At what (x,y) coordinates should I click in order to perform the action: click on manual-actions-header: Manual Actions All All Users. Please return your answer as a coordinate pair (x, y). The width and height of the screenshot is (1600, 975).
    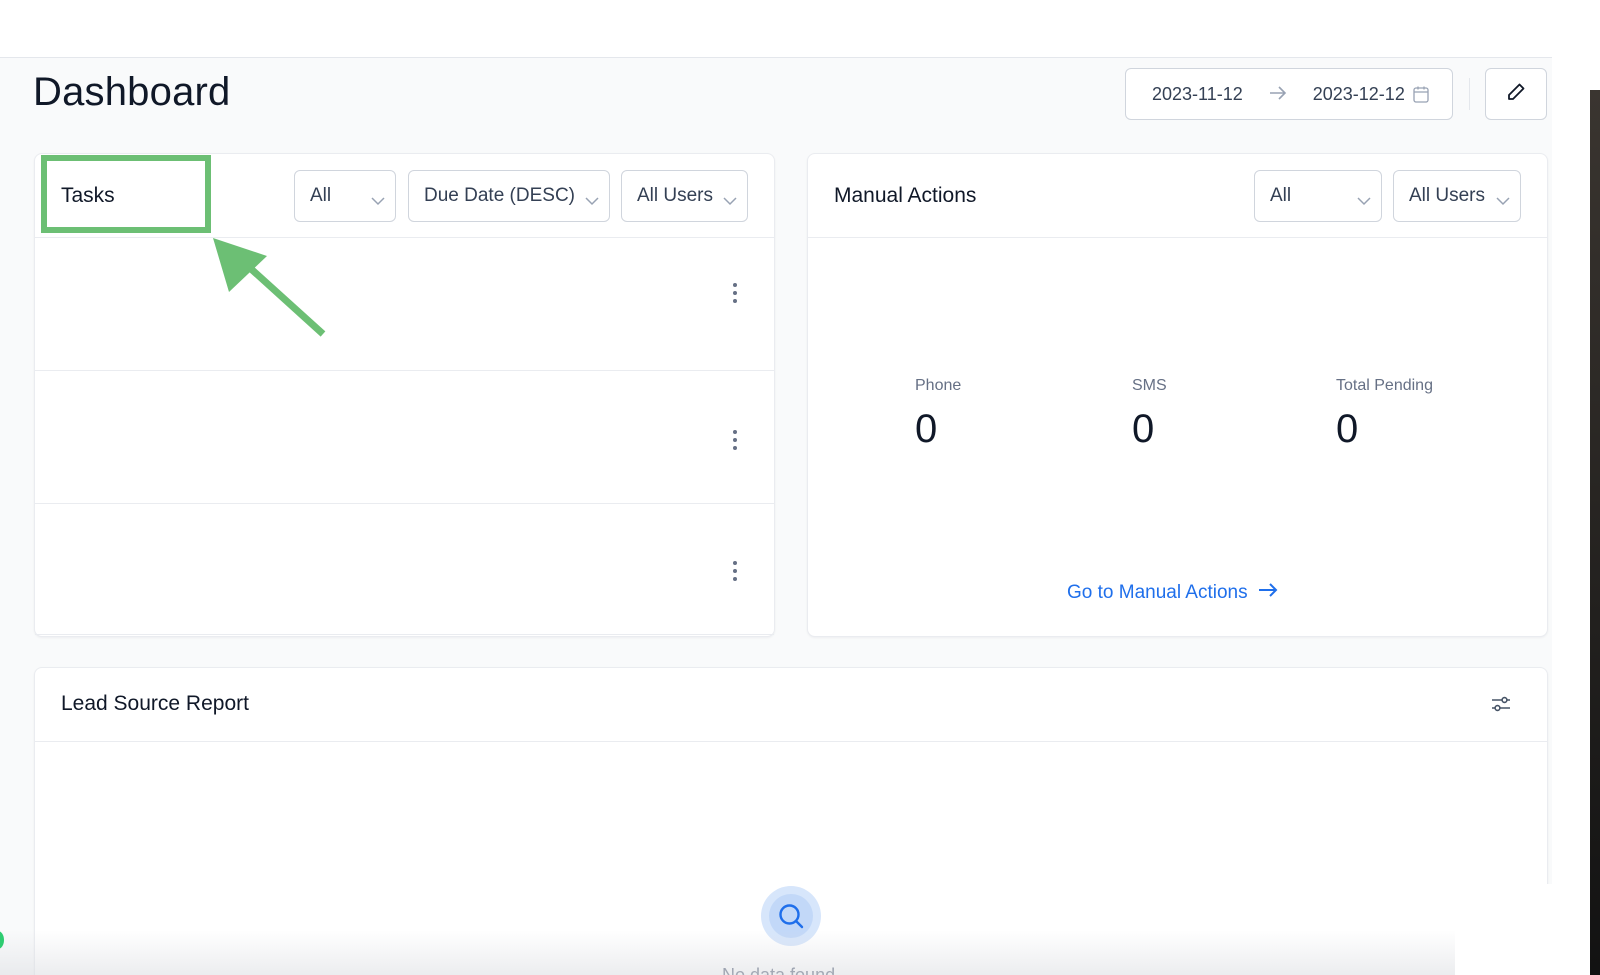
    Looking at the image, I should click on (1177, 196).